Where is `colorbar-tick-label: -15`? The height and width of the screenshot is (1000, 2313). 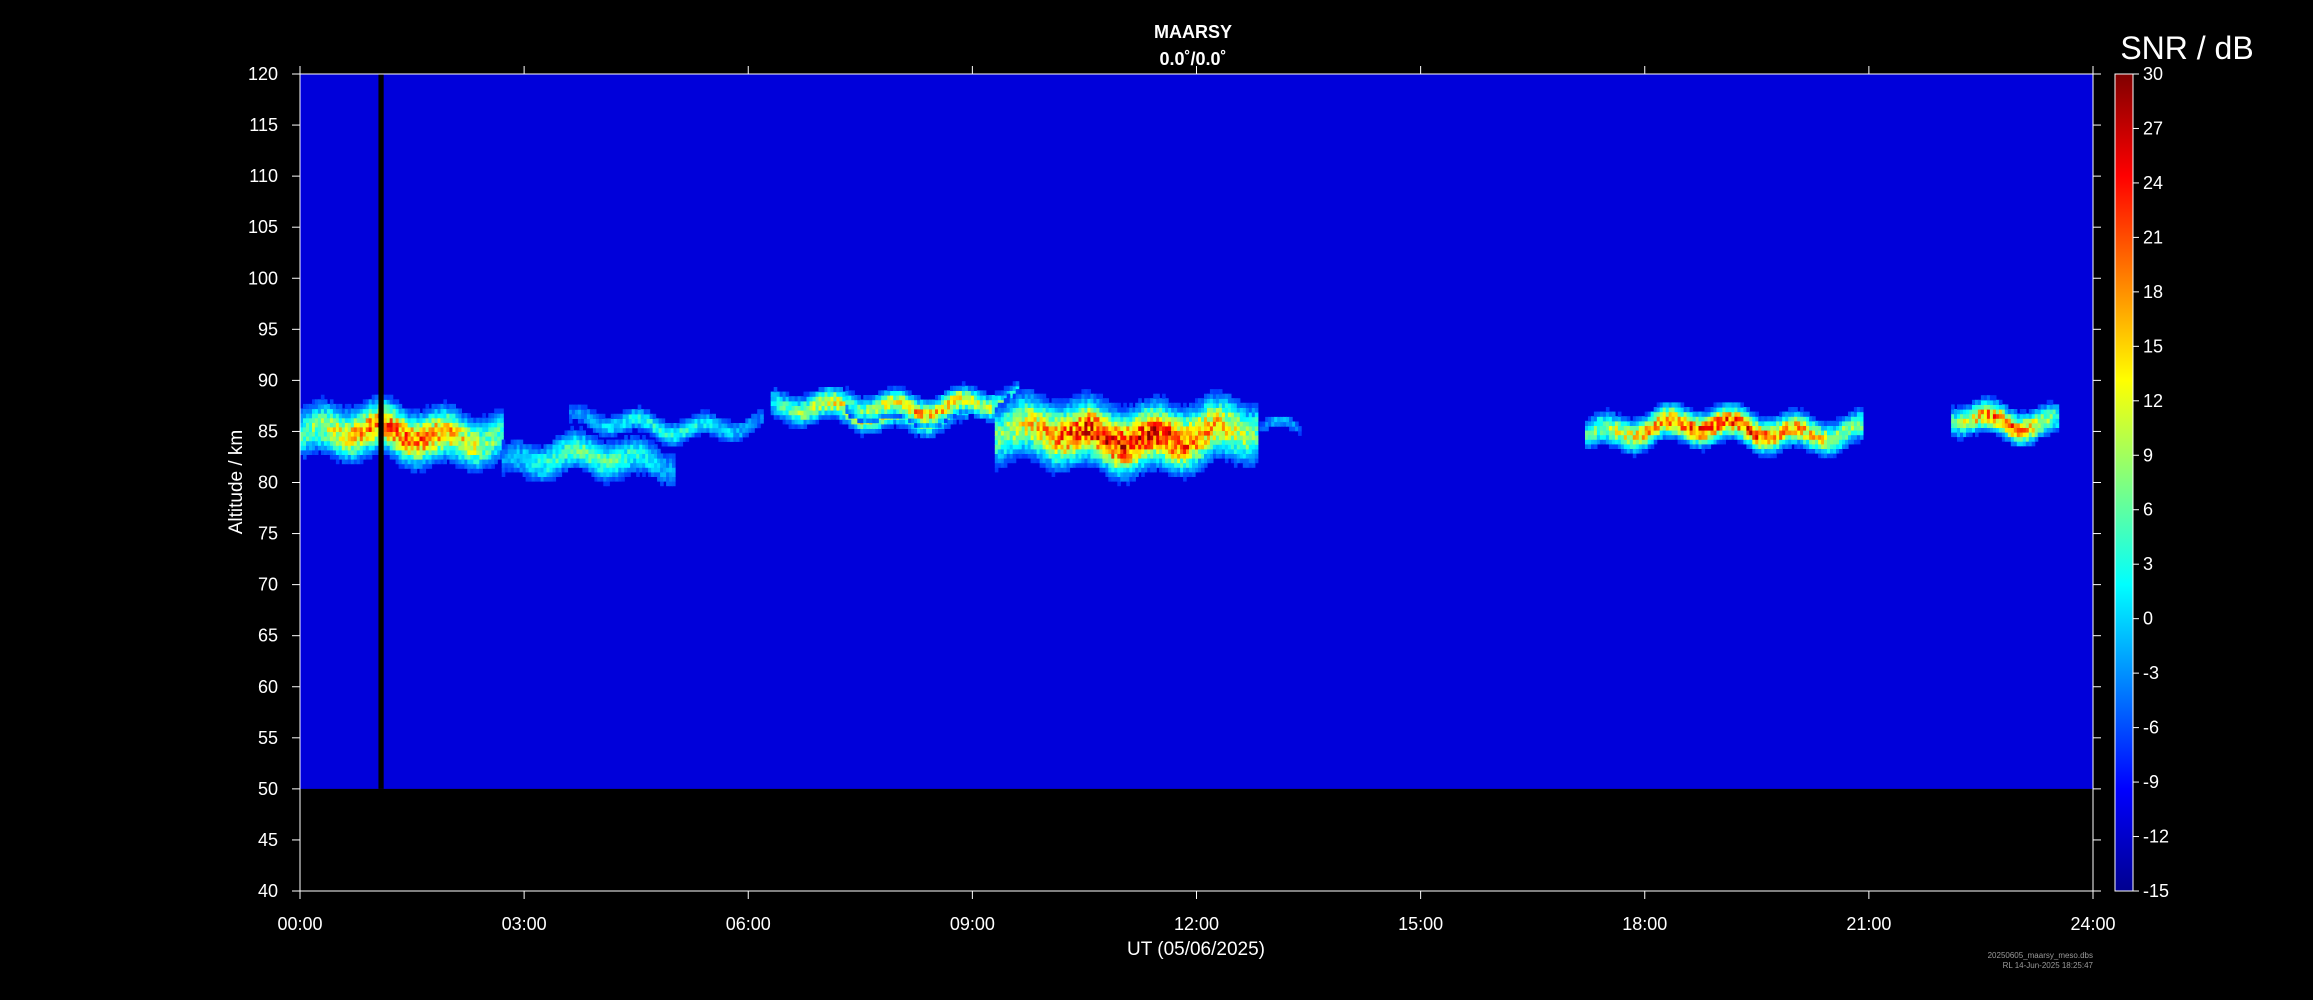 colorbar-tick-label: -15 is located at coordinates (2156, 891).